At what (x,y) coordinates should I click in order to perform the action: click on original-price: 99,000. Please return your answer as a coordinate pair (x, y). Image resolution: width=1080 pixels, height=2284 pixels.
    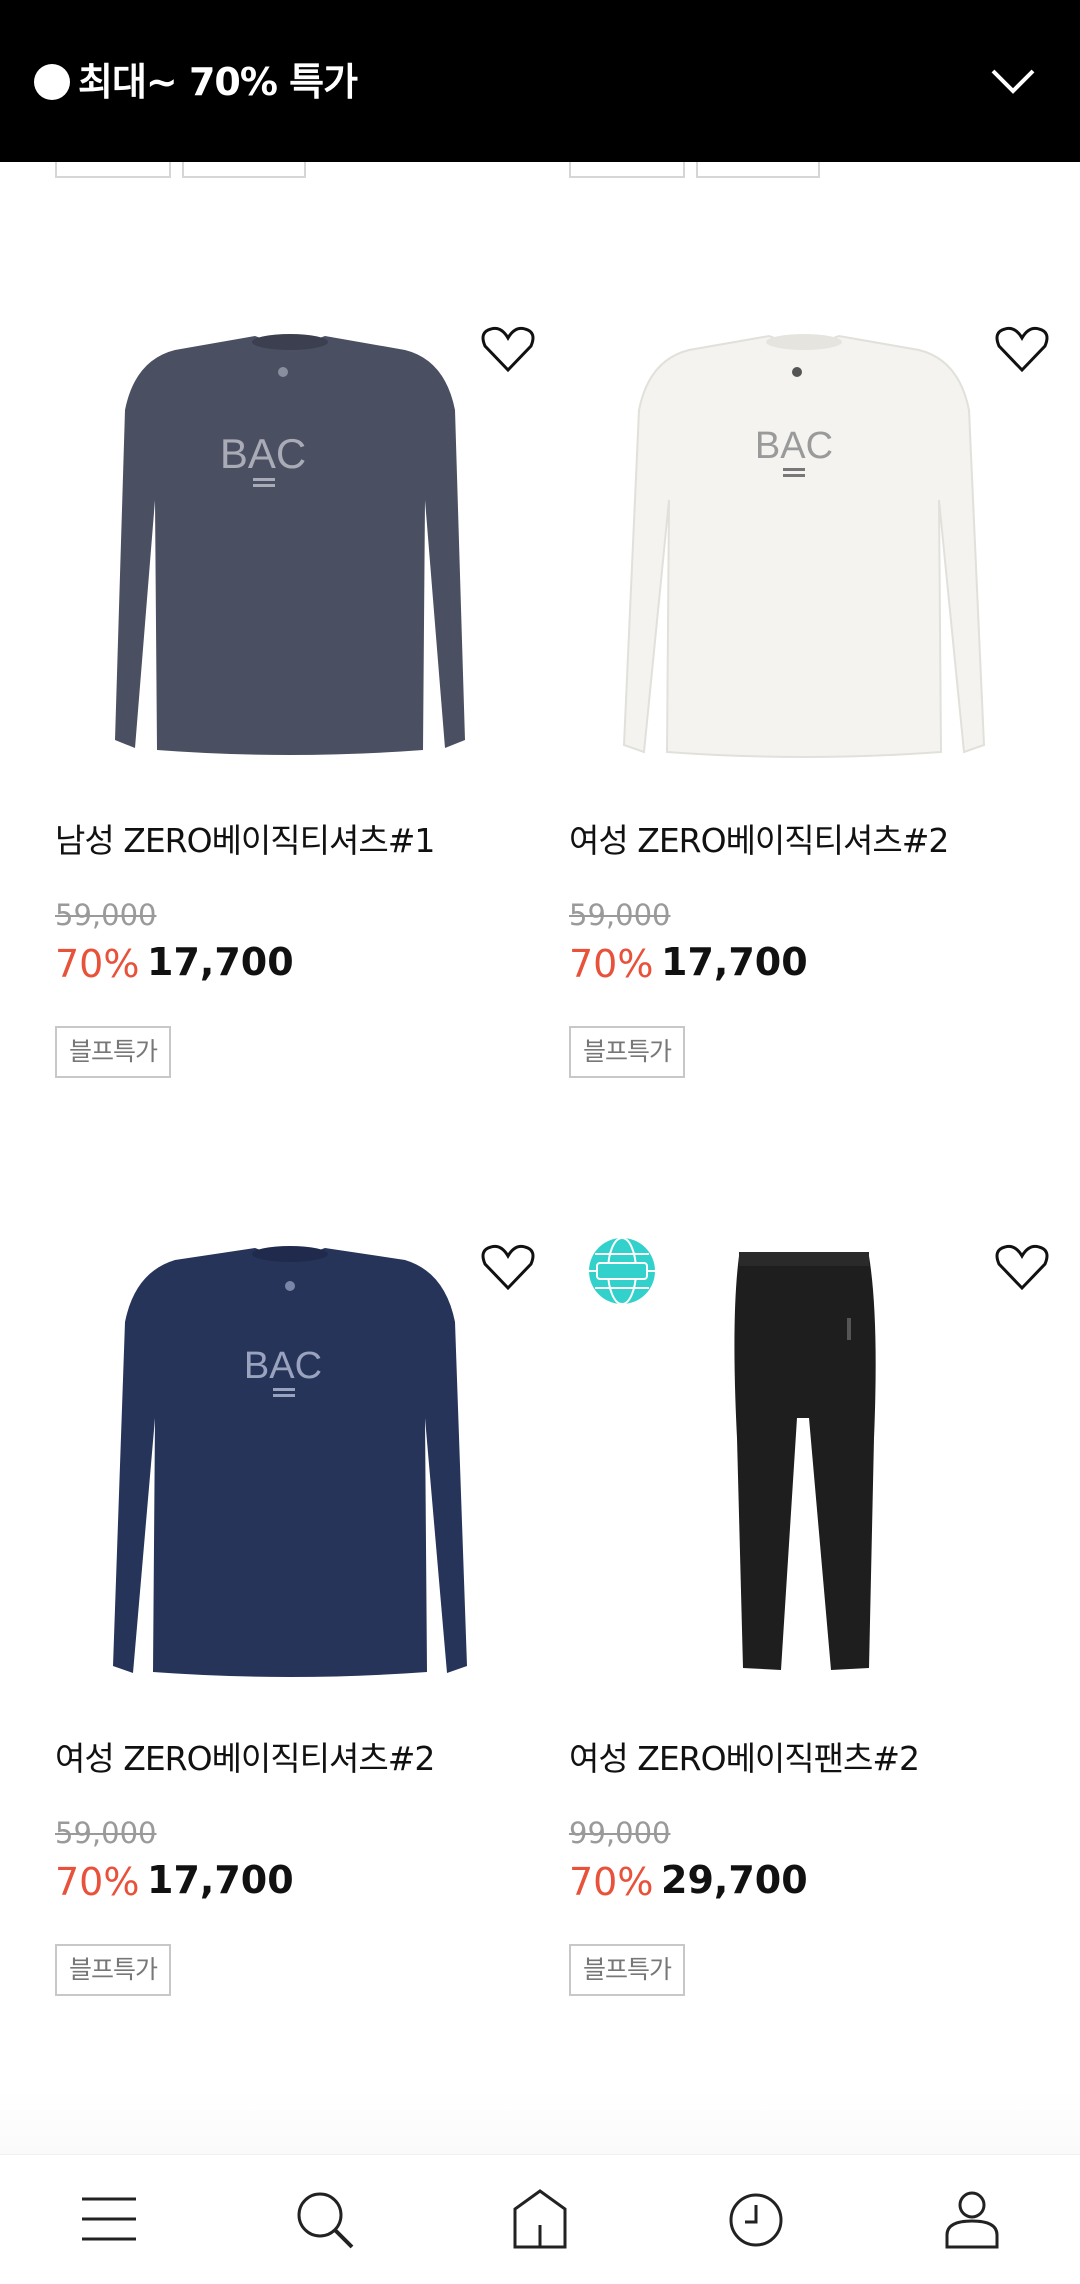
    Looking at the image, I should click on (620, 1833).